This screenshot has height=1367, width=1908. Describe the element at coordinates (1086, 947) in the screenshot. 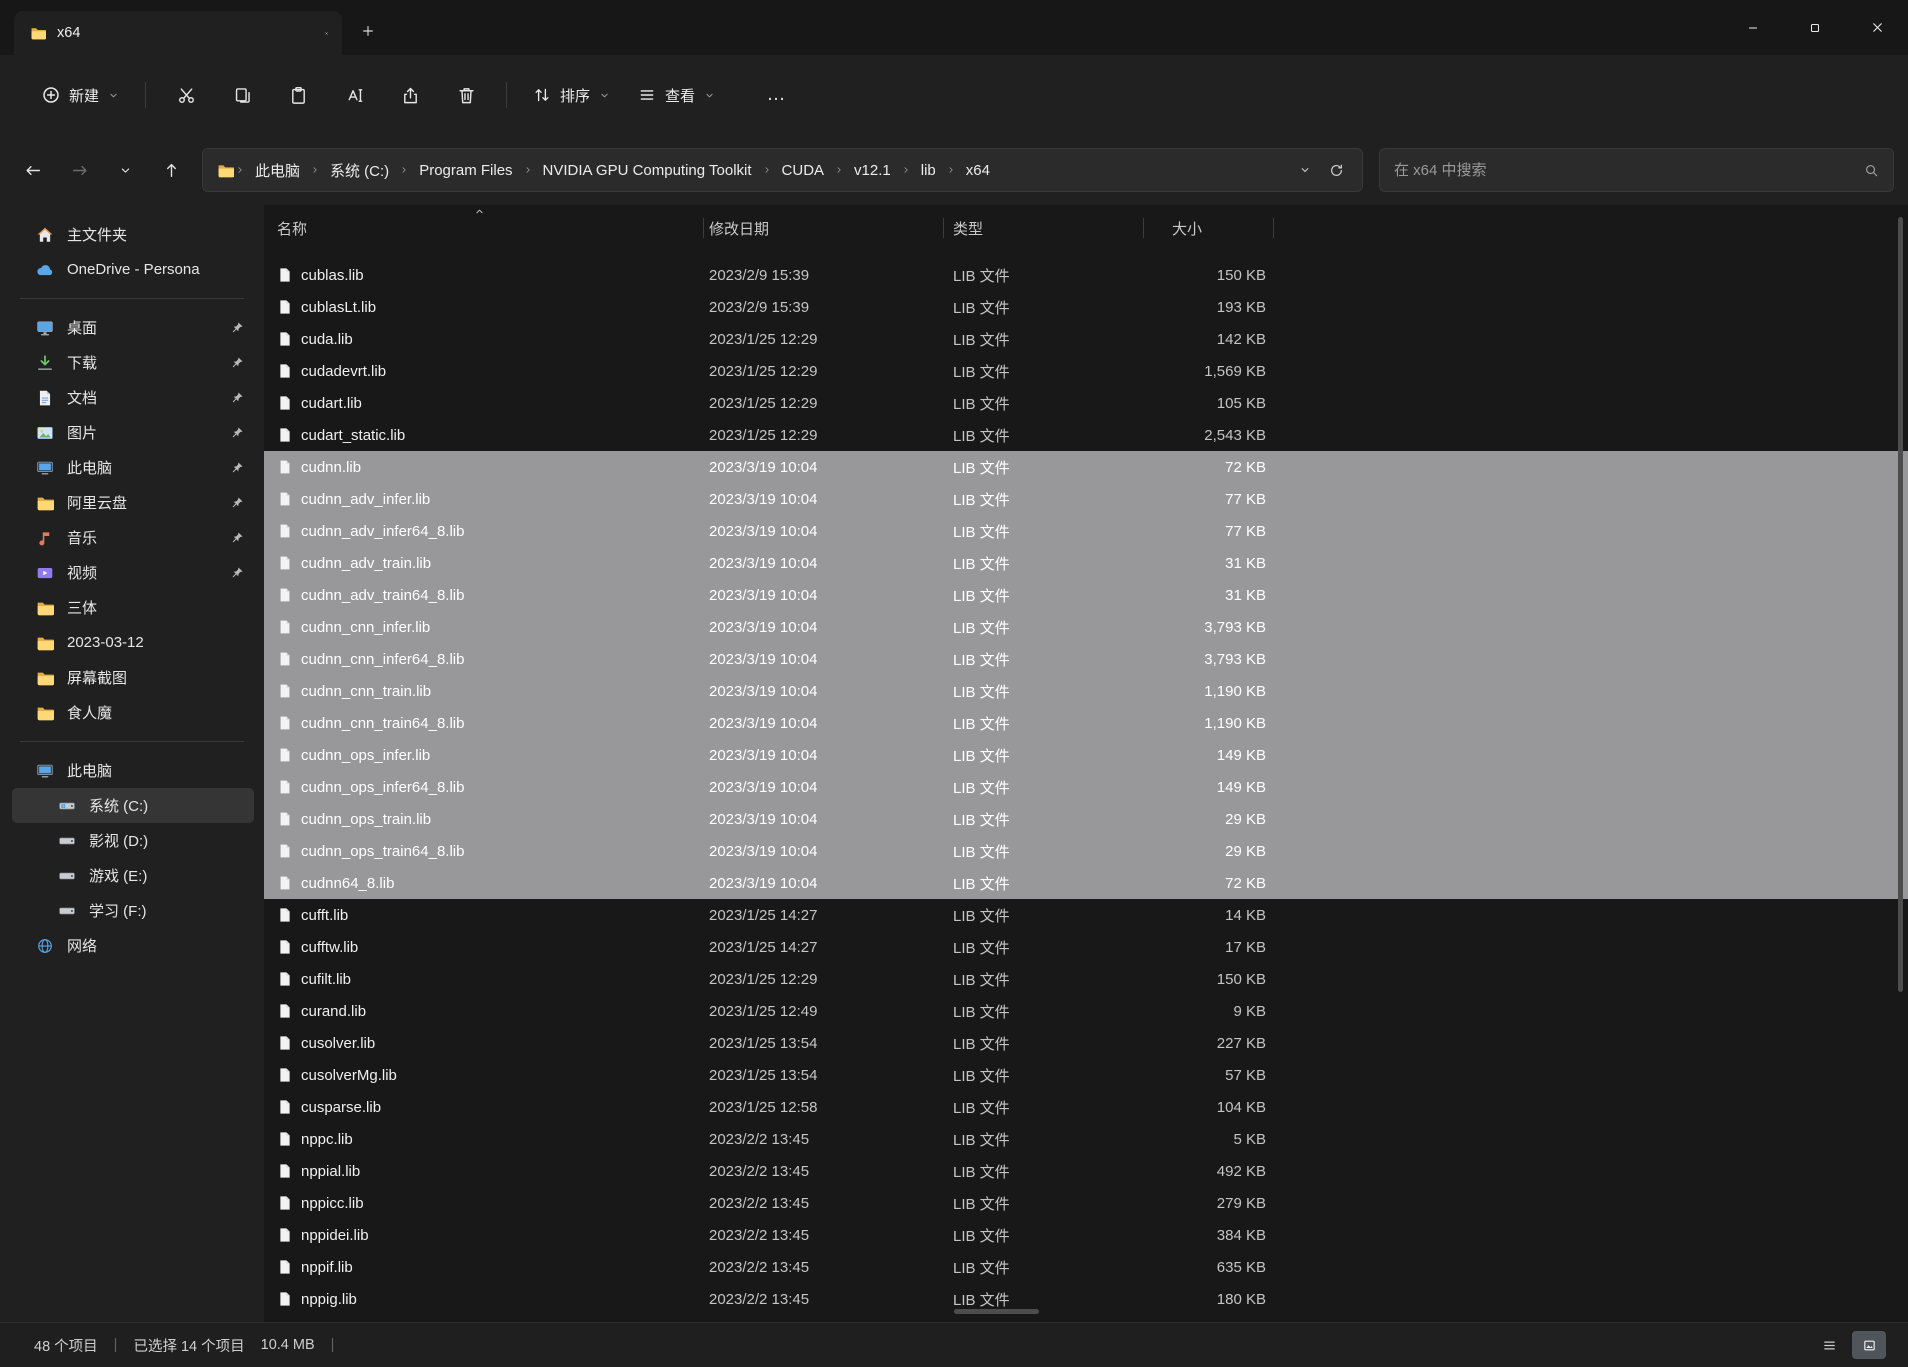

I see `file-row: cufftw.lib 2023/1/25 14:27 LIB 文件 17 KB` at that location.